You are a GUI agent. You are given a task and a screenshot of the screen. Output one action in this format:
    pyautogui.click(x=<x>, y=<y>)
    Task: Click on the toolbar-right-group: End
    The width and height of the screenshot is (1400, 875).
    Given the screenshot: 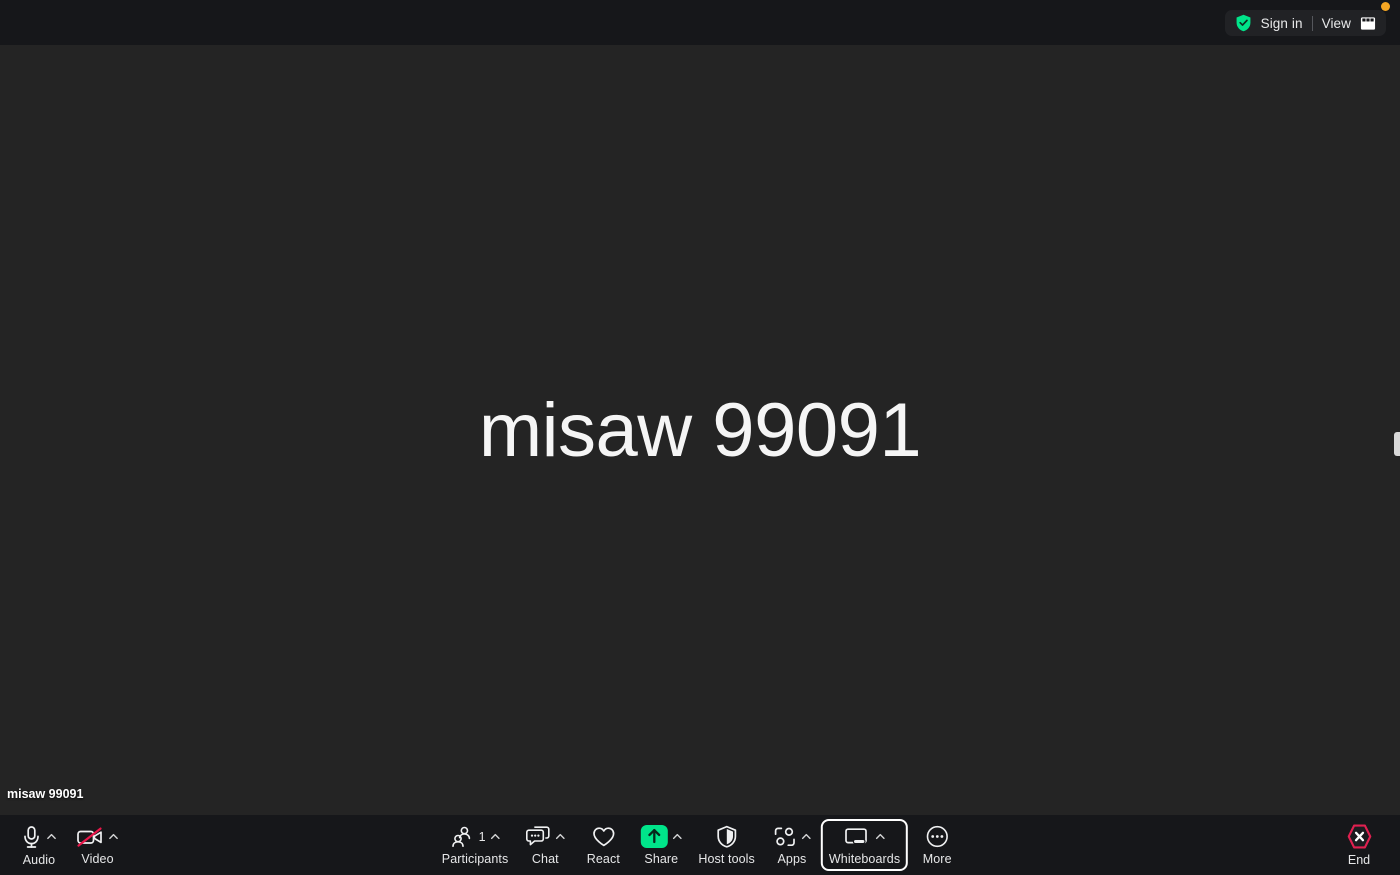 What is the action you would take?
    pyautogui.click(x=1359, y=845)
    